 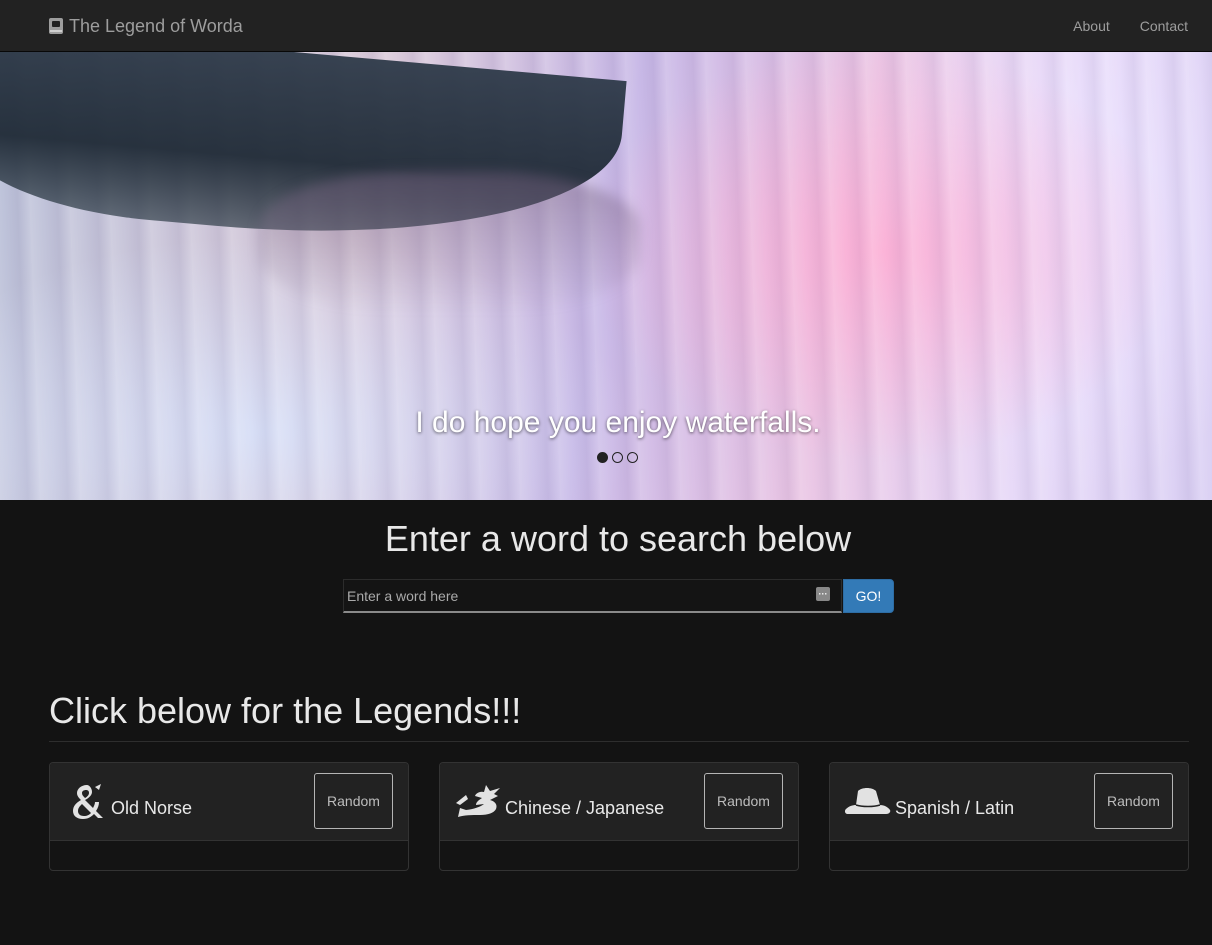 I want to click on brand-label: The Legend of Worda, so click(x=156, y=25).